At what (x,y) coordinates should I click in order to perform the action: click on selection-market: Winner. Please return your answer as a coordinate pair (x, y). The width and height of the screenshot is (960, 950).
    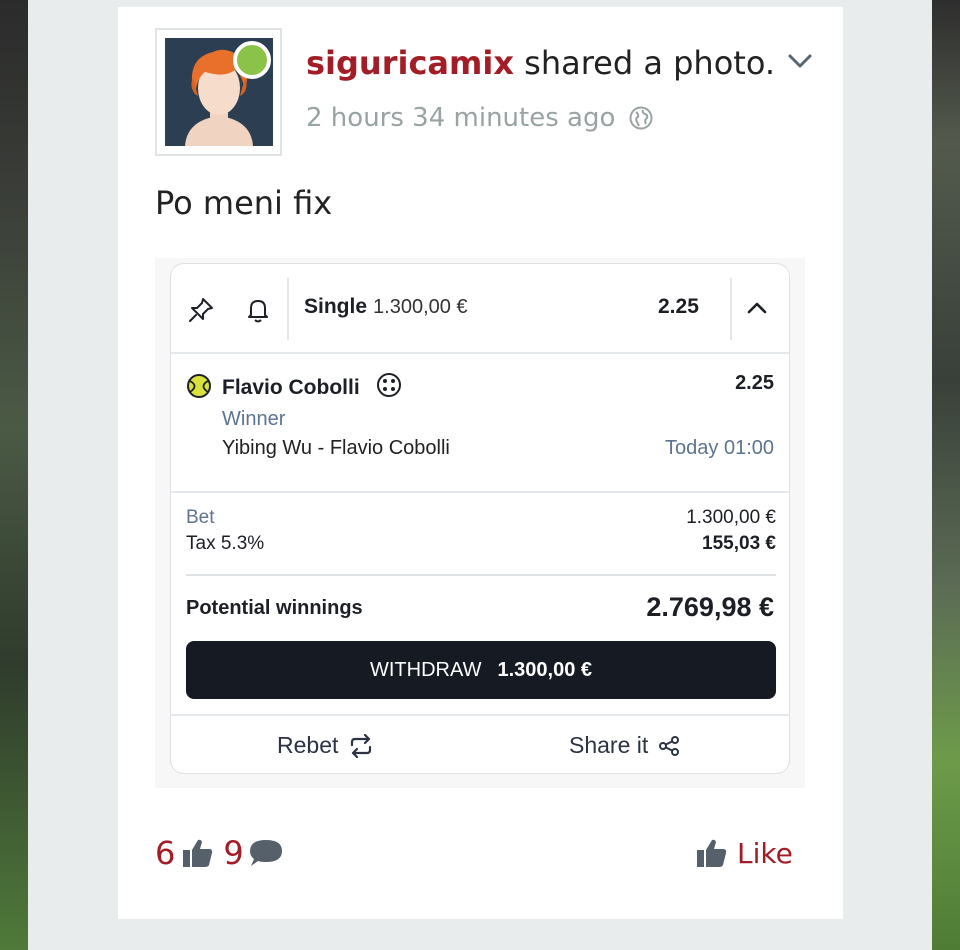
    Looking at the image, I should click on (254, 419).